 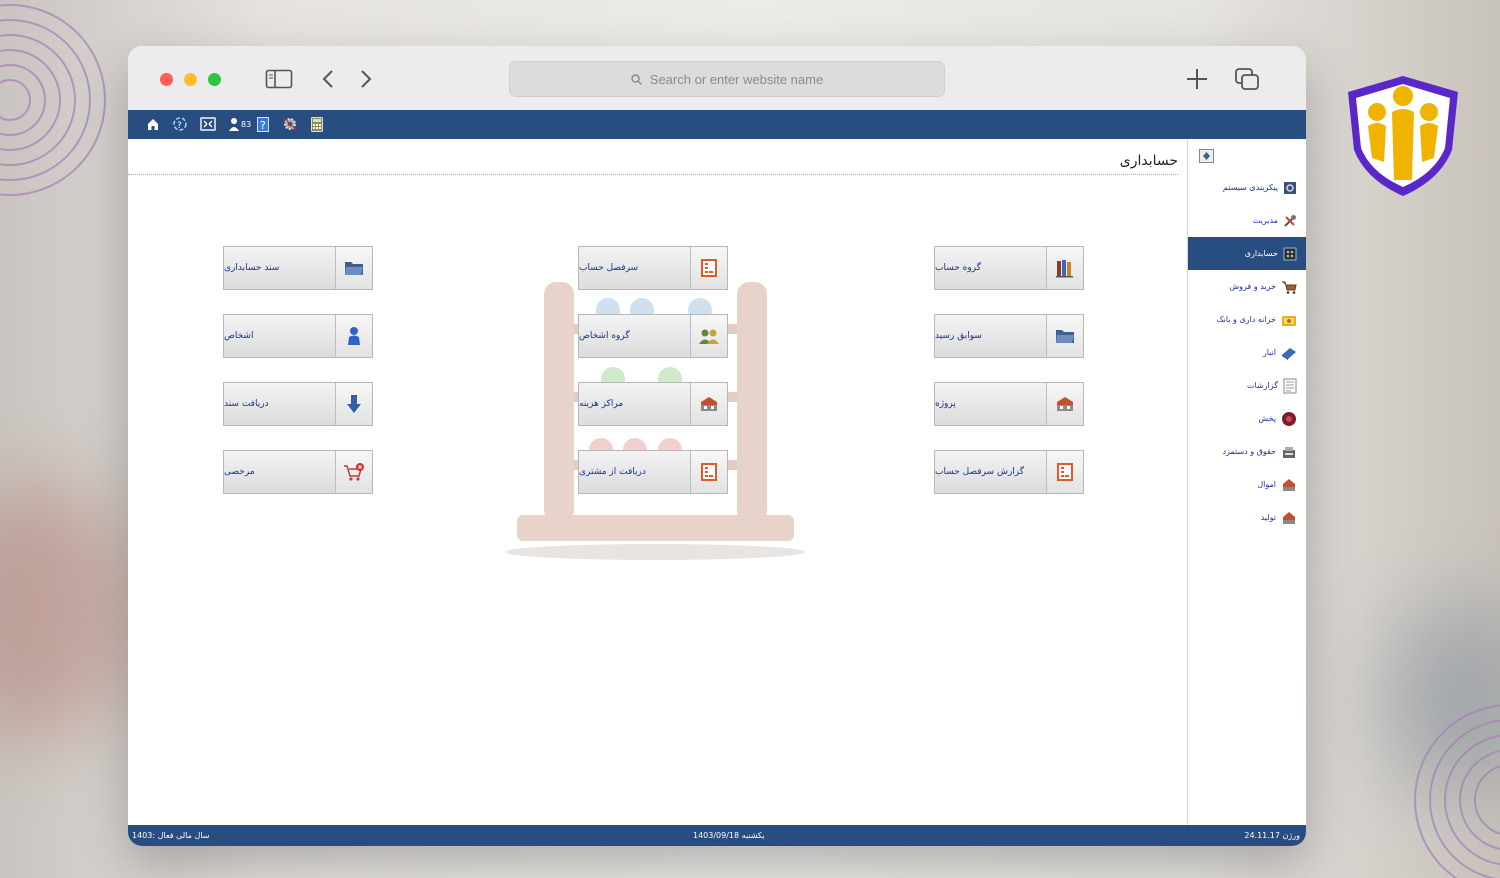 I want to click on calculator-button, so click(x=317, y=124).